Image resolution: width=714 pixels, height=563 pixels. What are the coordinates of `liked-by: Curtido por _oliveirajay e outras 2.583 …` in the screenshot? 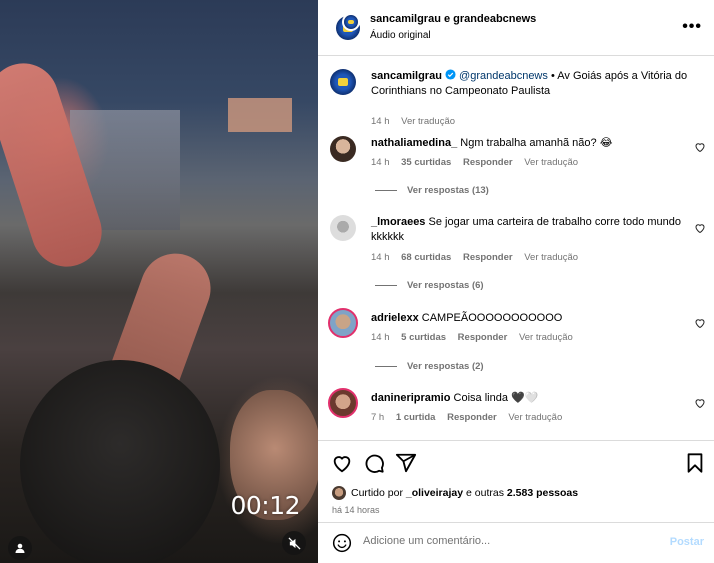 It's located at (455, 493).